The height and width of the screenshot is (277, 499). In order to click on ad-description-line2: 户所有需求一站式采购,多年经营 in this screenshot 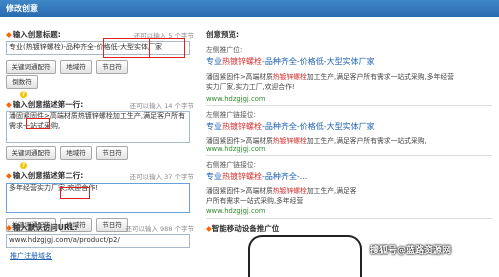, I will do `click(255, 201)`.